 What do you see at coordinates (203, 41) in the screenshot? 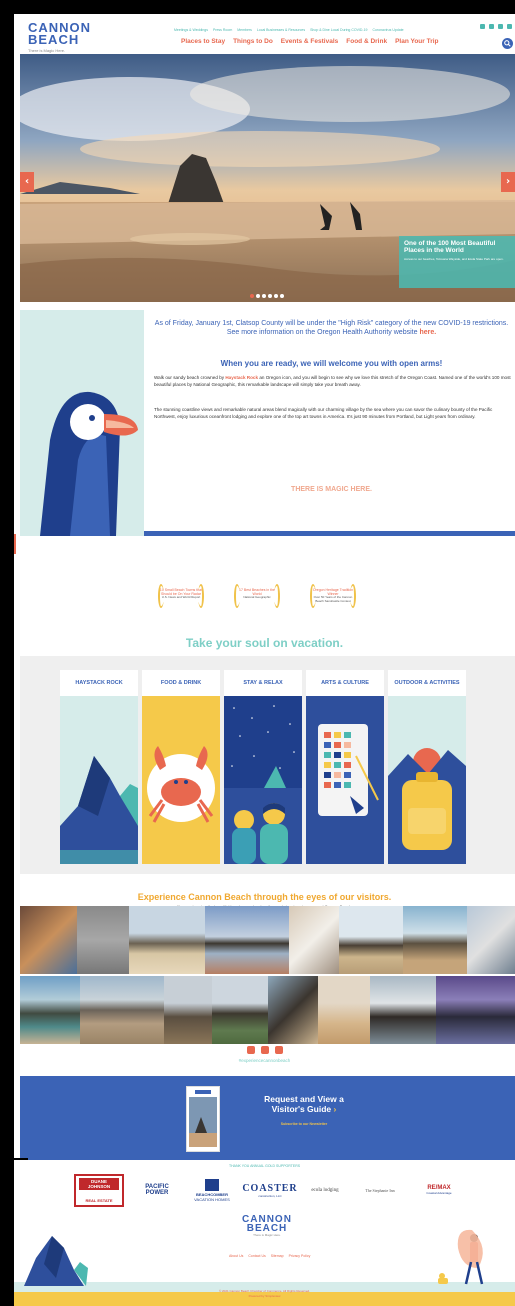
I see `nav-places-to-stay: Places to Stay` at bounding box center [203, 41].